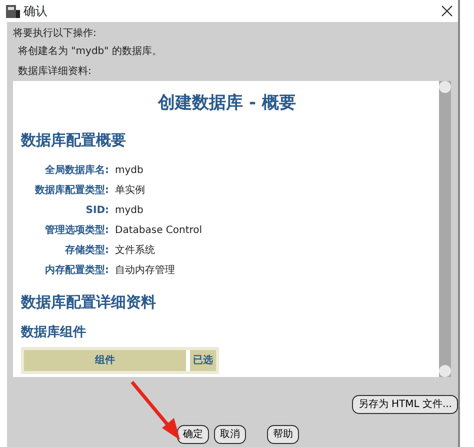 The height and width of the screenshot is (447, 474). Describe the element at coordinates (76, 271) in the screenshot. I see `field-label: 内存配置类型:` at that location.